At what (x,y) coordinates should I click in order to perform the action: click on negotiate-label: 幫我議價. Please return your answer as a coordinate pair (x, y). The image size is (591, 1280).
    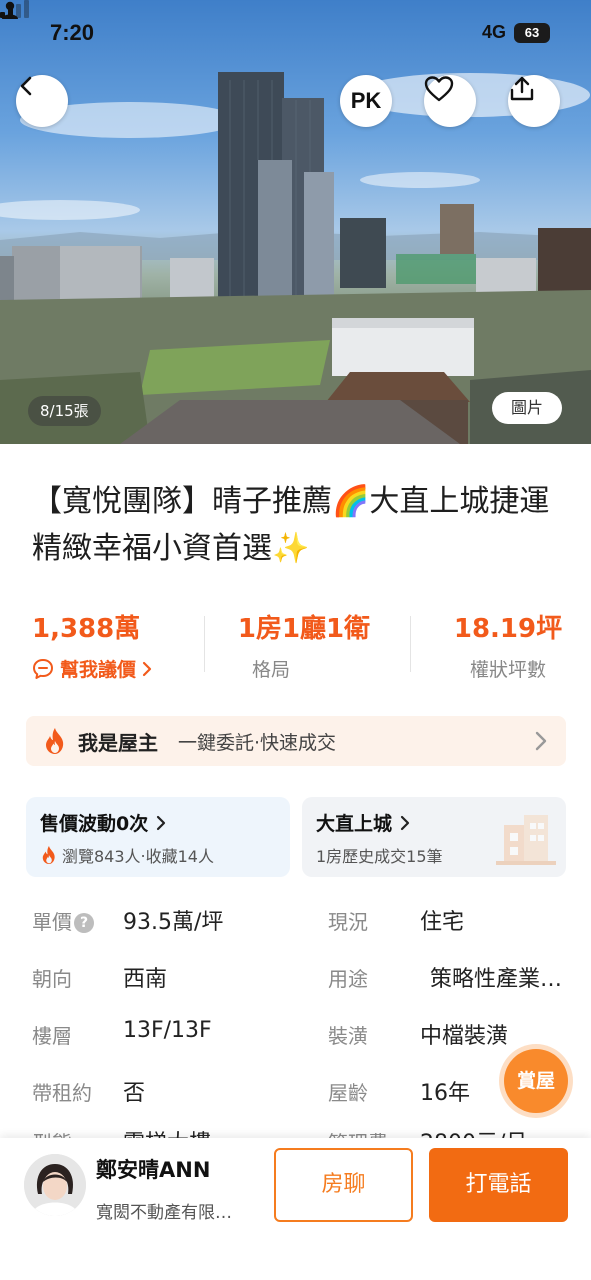
    Looking at the image, I should click on (98, 670).